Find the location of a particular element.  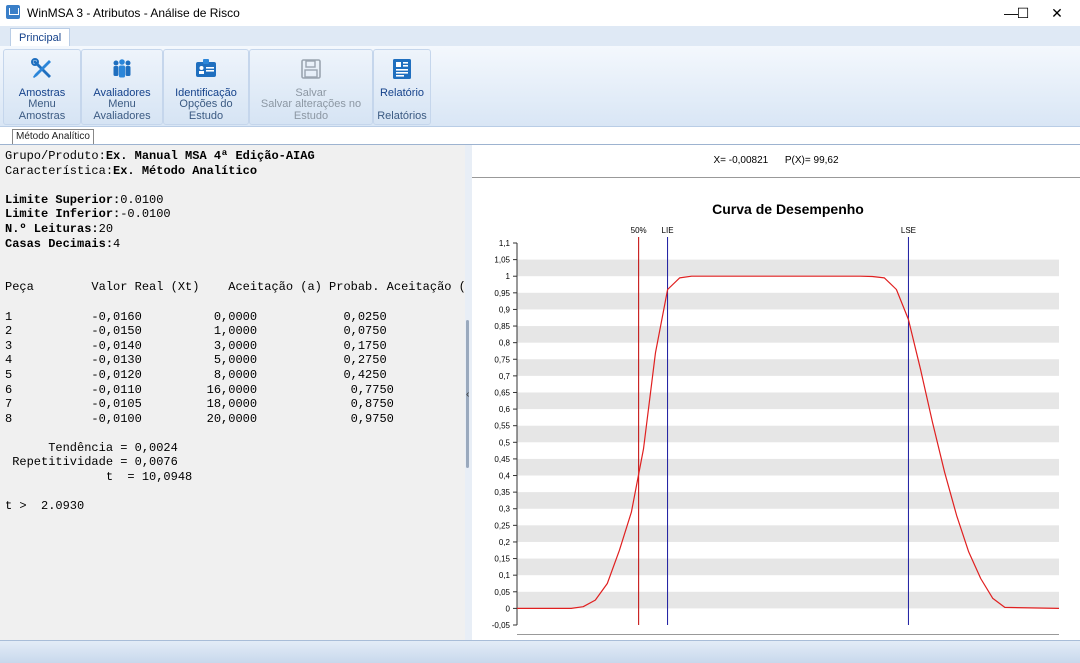

y-tick-label: -0,05 is located at coordinates (501, 625).